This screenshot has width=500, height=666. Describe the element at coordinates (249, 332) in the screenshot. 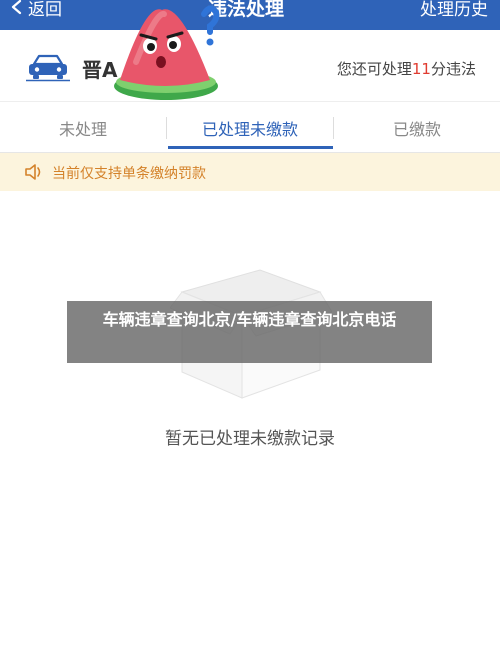

I see `watermark-banner: 车辆违章查询北京/车辆违章查询北京电话` at that location.